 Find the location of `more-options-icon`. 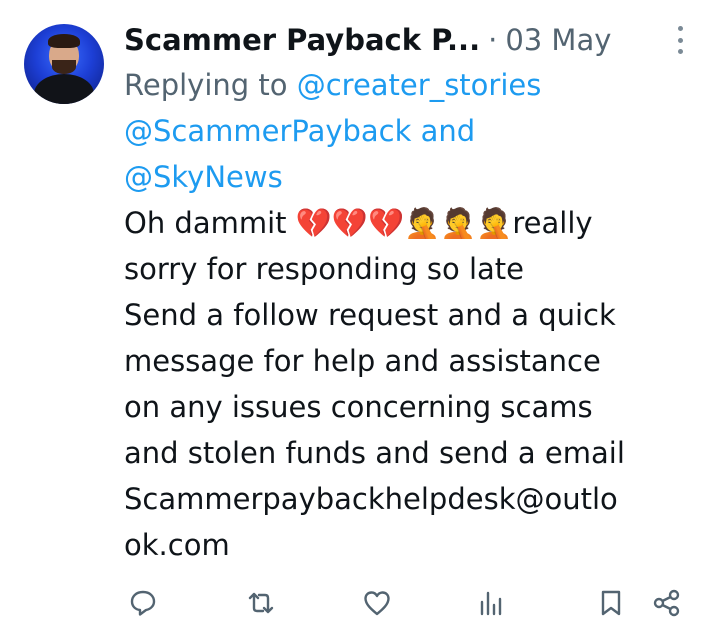

more-options-icon is located at coordinates (680, 40).